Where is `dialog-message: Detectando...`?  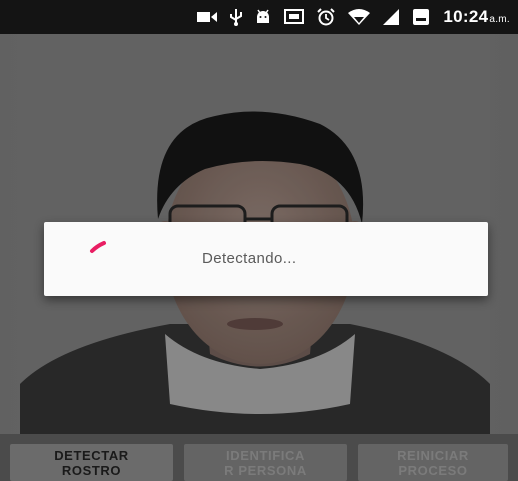 dialog-message: Detectando... is located at coordinates (249, 258).